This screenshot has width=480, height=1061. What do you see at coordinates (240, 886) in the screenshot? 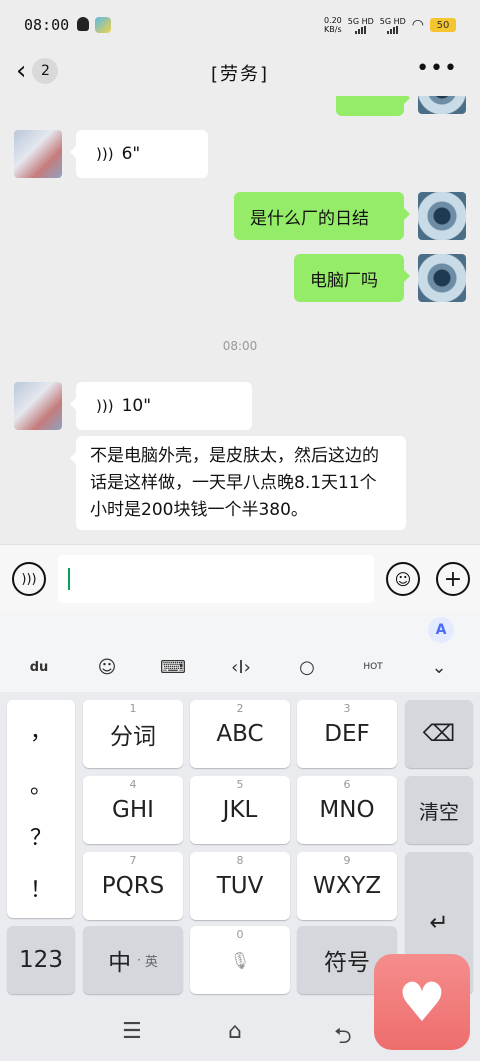
I see `key-8: 8 TUV` at bounding box center [240, 886].